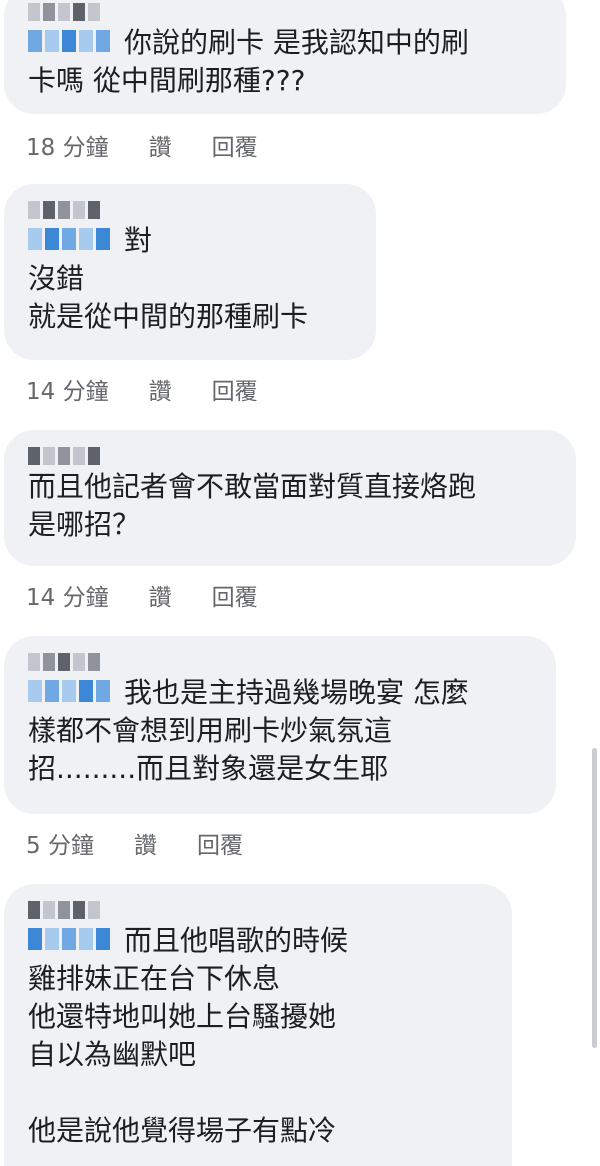 The image size is (600, 1166). Describe the element at coordinates (182, 1016) in the screenshot. I see `comment-text-line: 他還特地叫她上台騷擾她` at that location.